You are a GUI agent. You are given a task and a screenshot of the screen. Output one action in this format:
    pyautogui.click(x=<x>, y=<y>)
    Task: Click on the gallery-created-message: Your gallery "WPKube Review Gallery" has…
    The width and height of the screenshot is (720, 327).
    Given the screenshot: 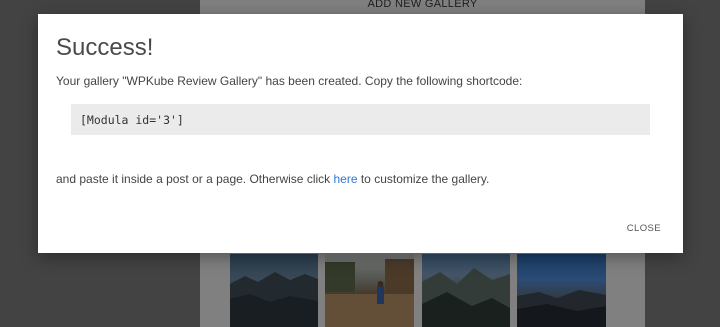 What is the action you would take?
    pyautogui.click(x=289, y=81)
    